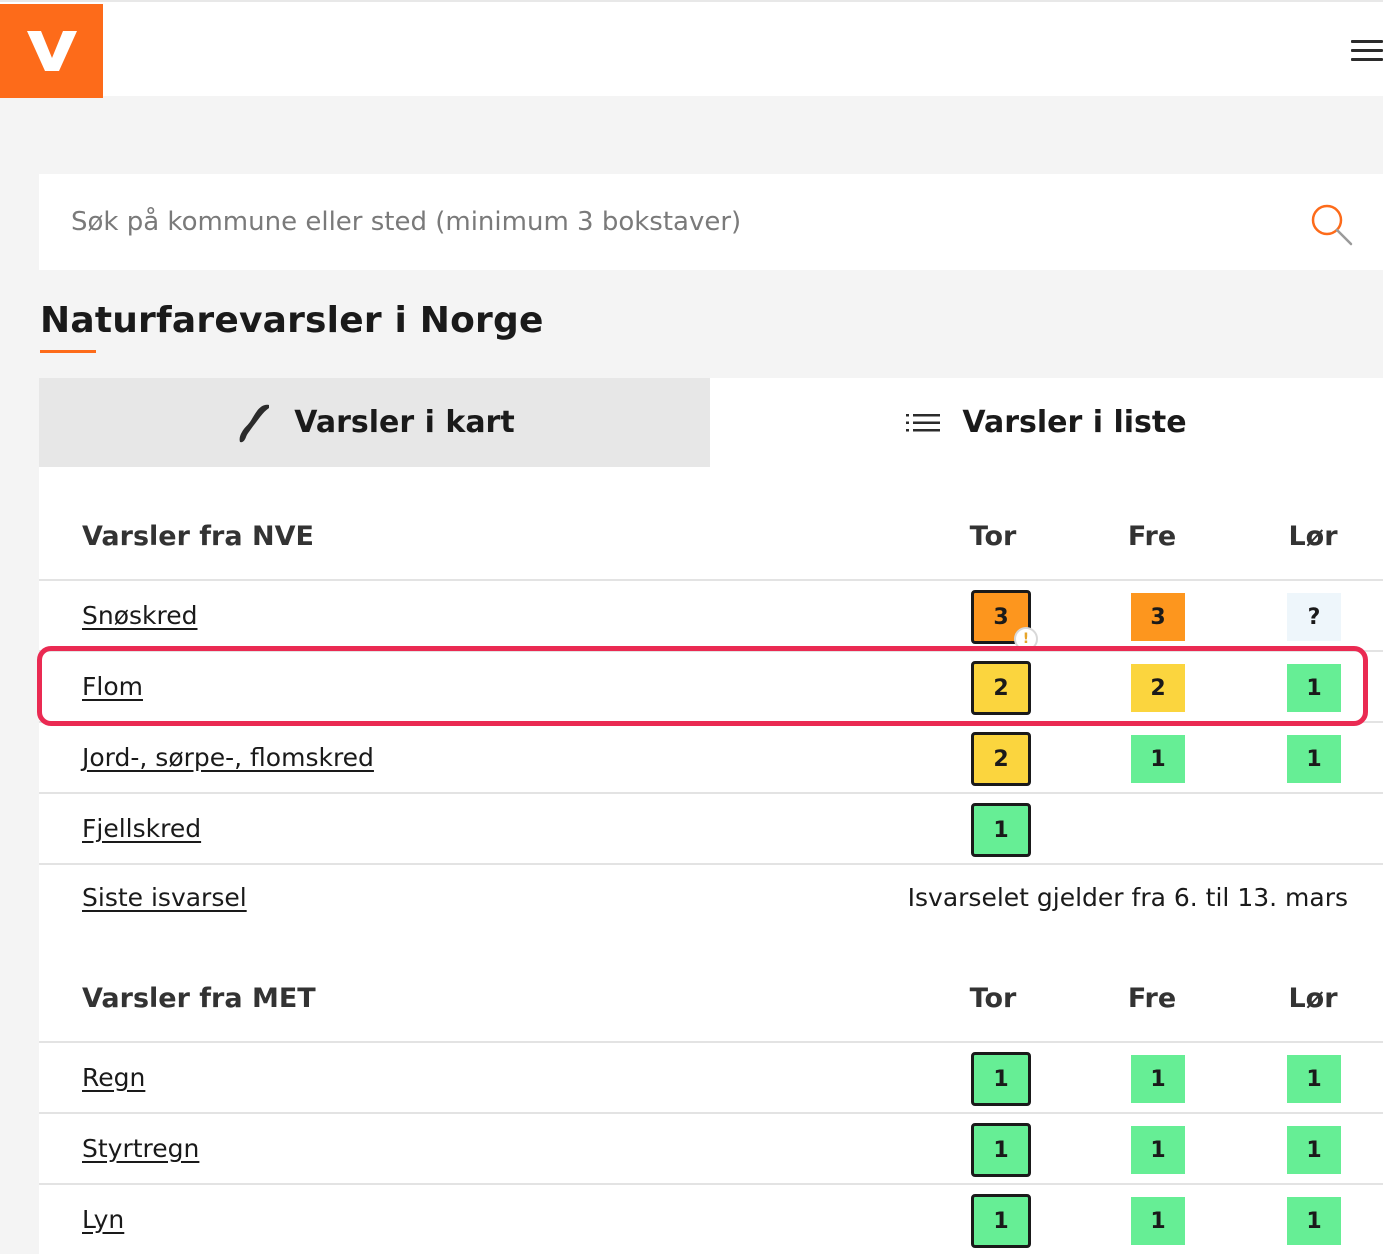  Describe the element at coordinates (711, 616) in the screenshot. I see `table-row-snoskred: Snøskred 3 ! 3 ?` at that location.